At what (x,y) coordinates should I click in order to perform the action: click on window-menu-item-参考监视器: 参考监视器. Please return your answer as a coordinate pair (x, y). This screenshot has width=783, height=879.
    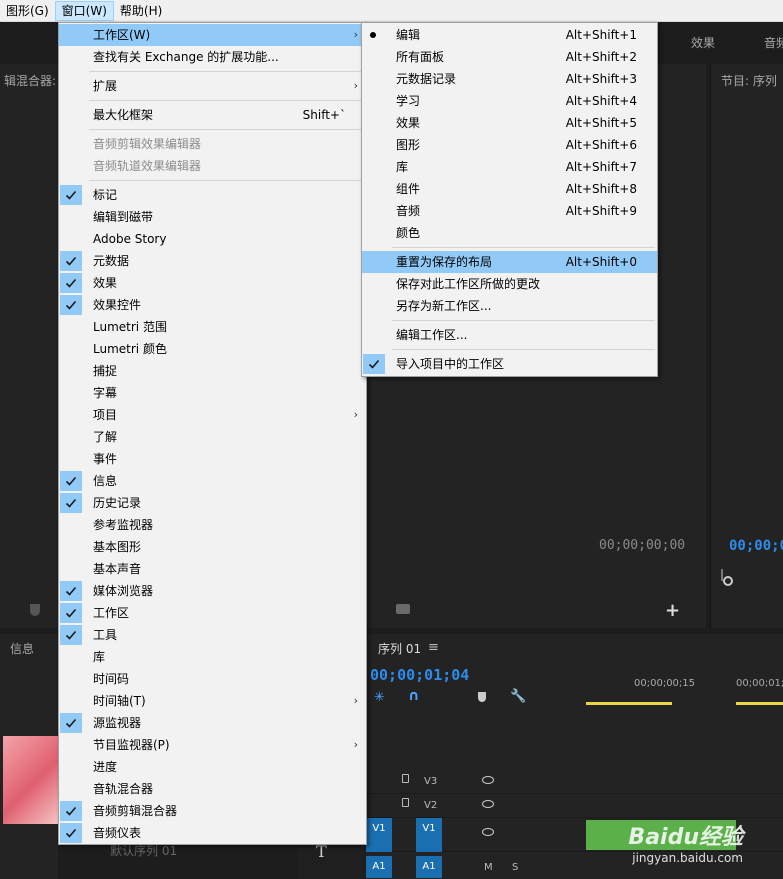
    Looking at the image, I should click on (212, 525).